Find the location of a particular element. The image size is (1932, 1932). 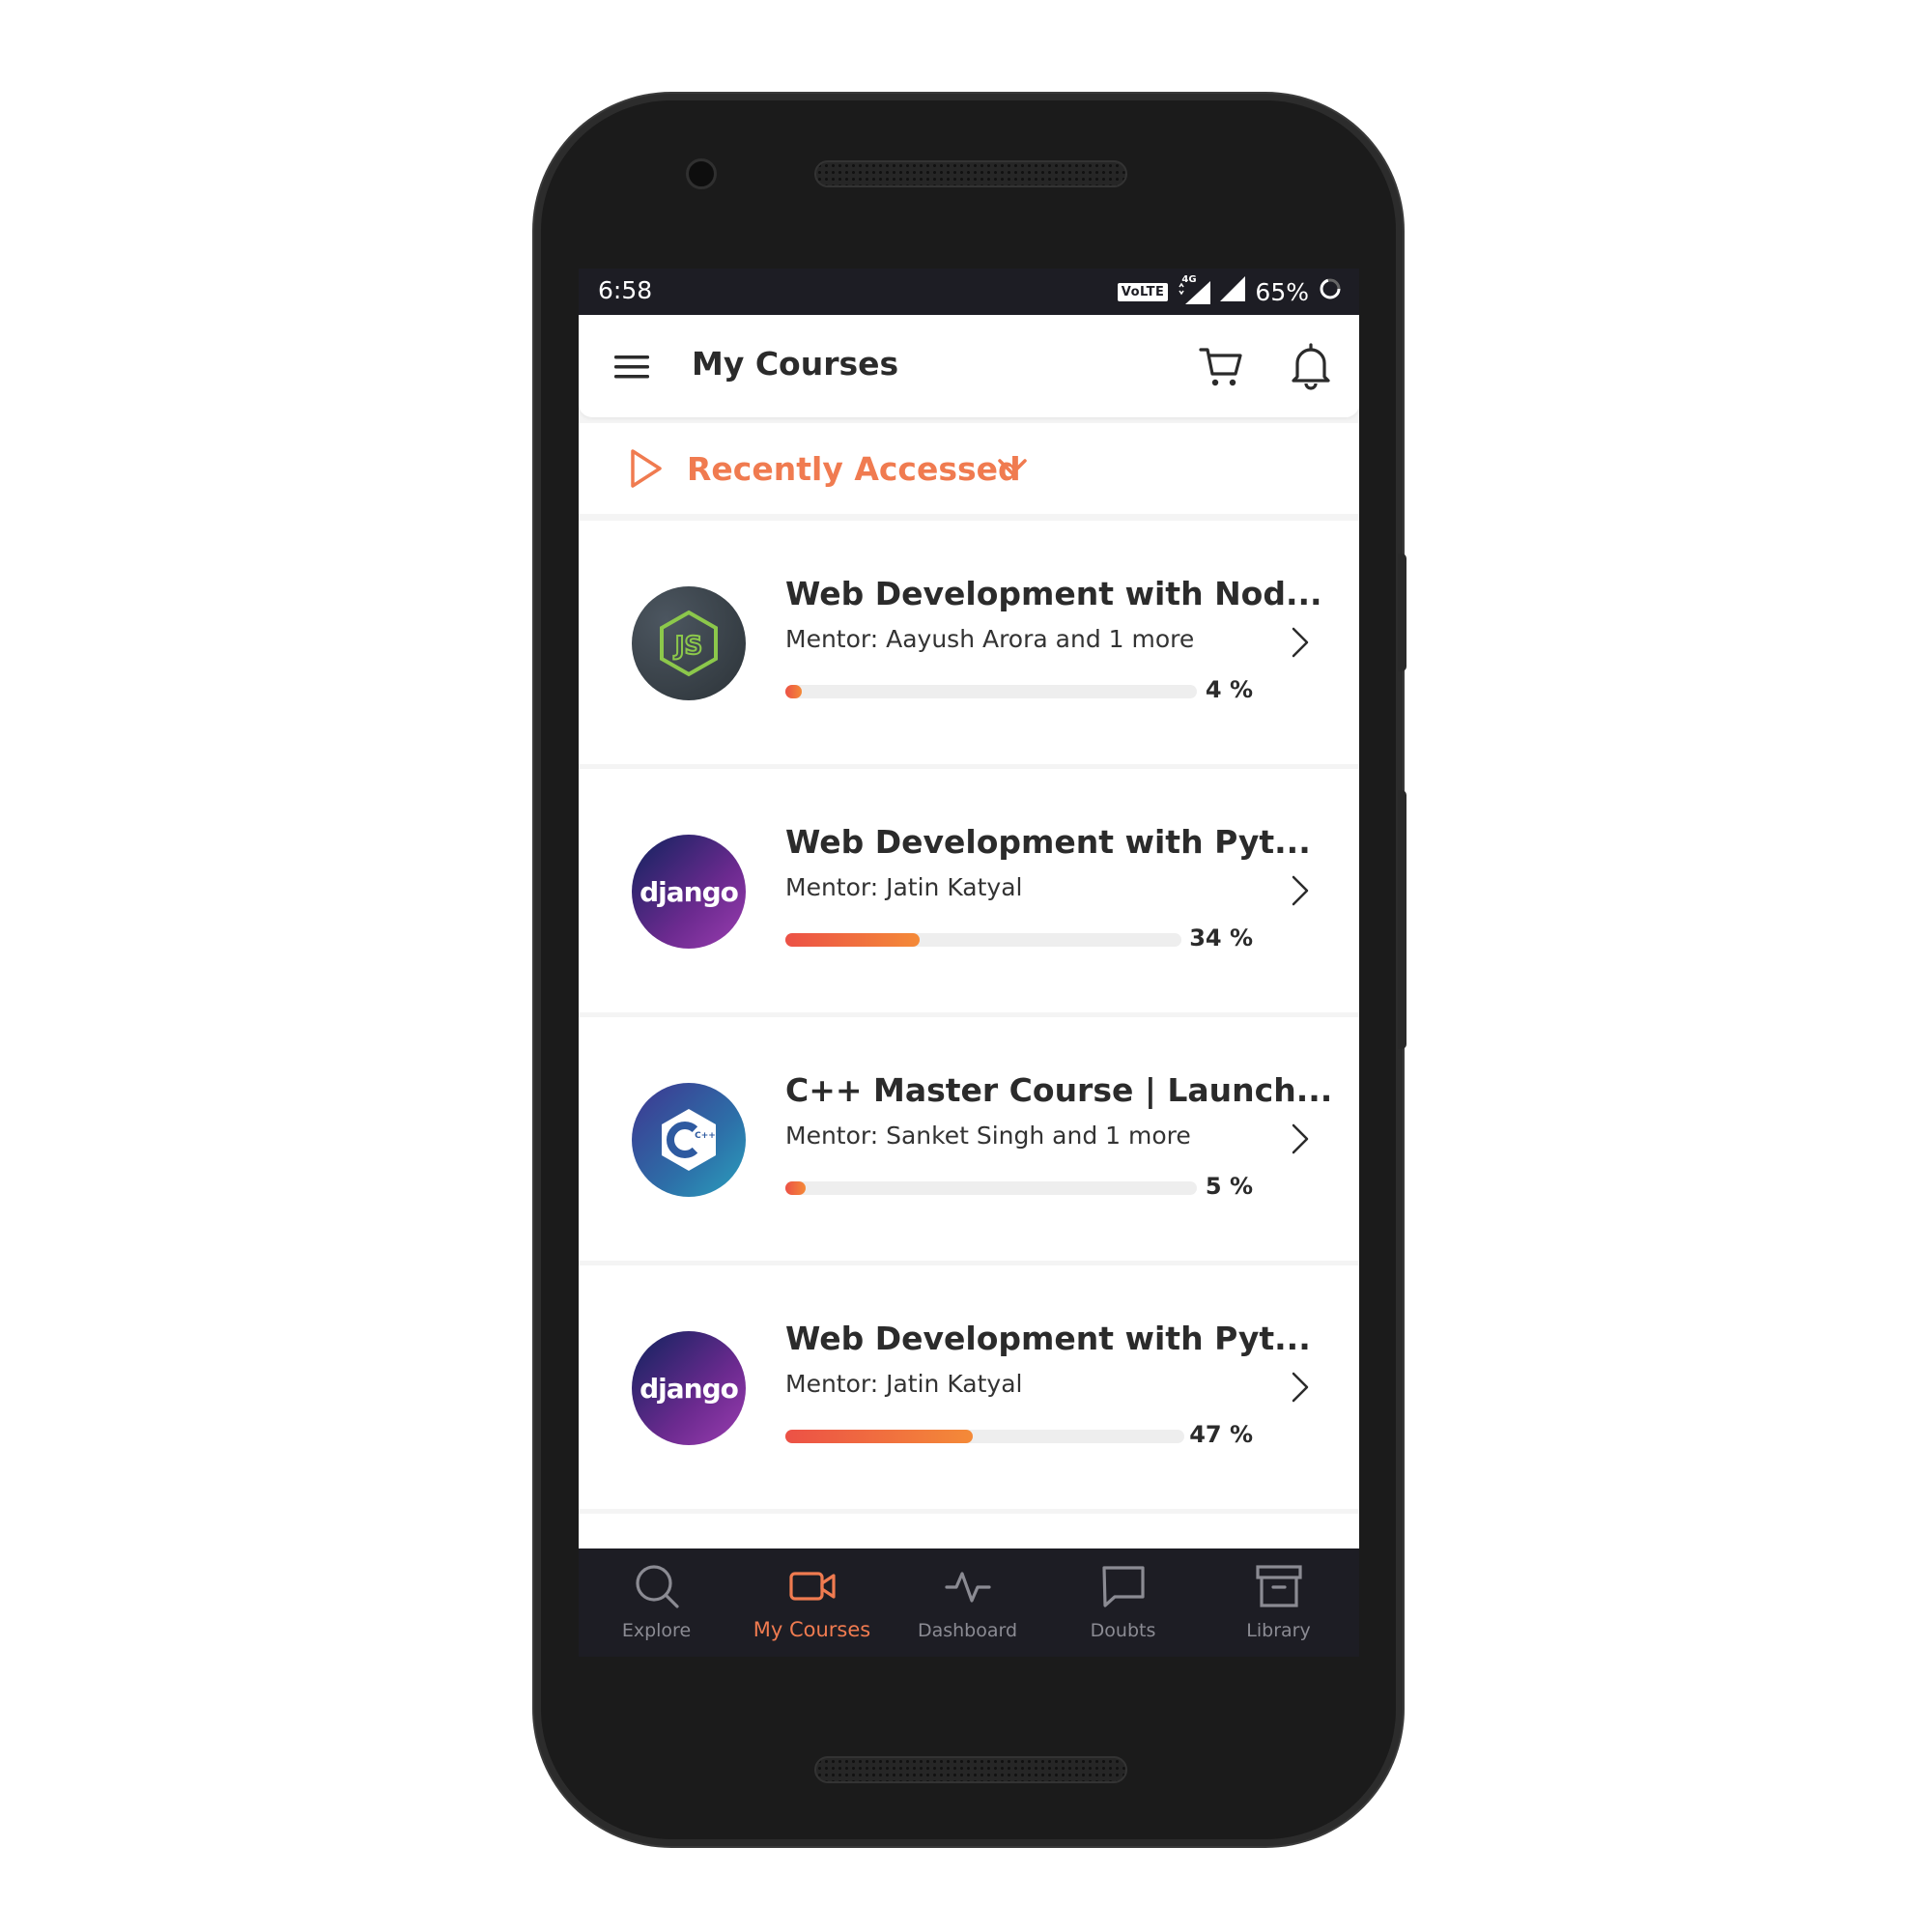

battery-percent: 65% is located at coordinates (1282, 291).